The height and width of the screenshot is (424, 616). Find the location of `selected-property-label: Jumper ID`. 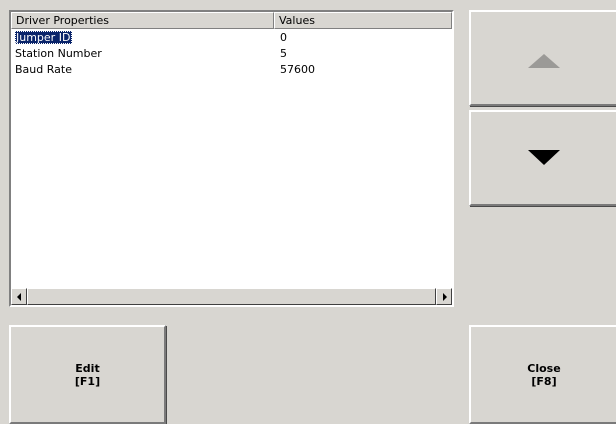

selected-property-label: Jumper ID is located at coordinates (44, 37).